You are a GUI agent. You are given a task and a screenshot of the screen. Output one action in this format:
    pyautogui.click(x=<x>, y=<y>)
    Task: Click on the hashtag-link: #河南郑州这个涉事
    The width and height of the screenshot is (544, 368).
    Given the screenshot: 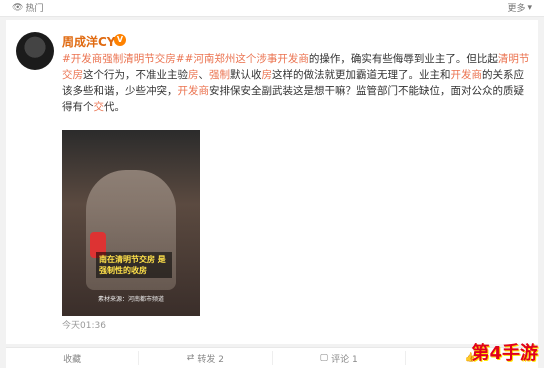 What is the action you would take?
    pyautogui.click(x=231, y=59)
    